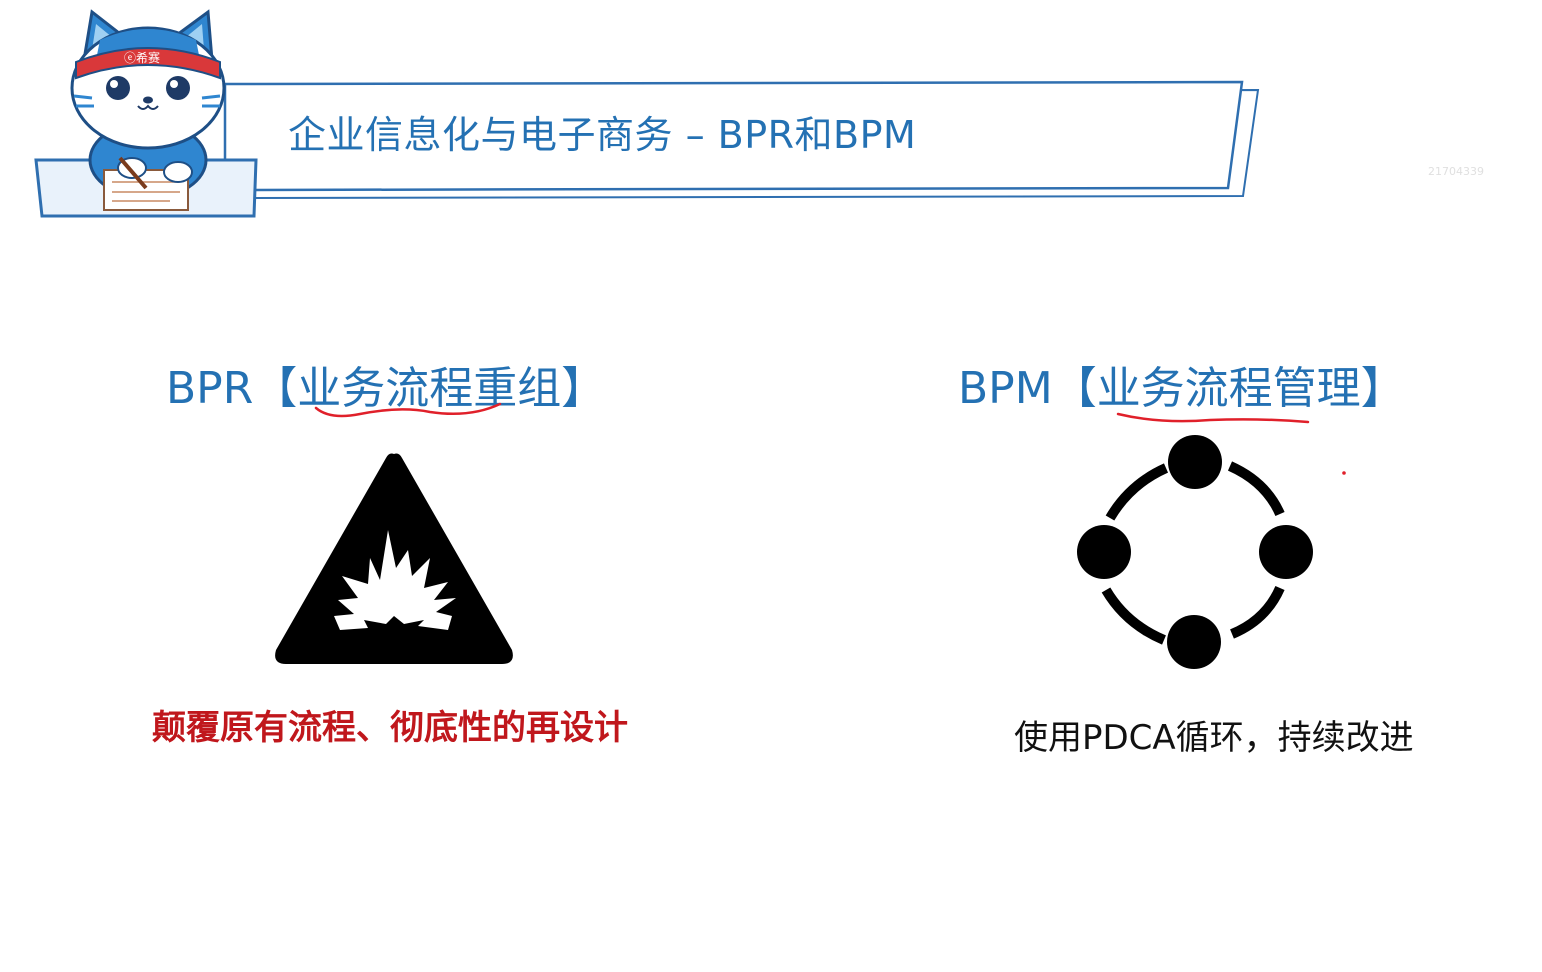 The width and height of the screenshot is (1542, 972). I want to click on bpr-description: 颠覆原有流程、彻底性的再设计, so click(390, 728).